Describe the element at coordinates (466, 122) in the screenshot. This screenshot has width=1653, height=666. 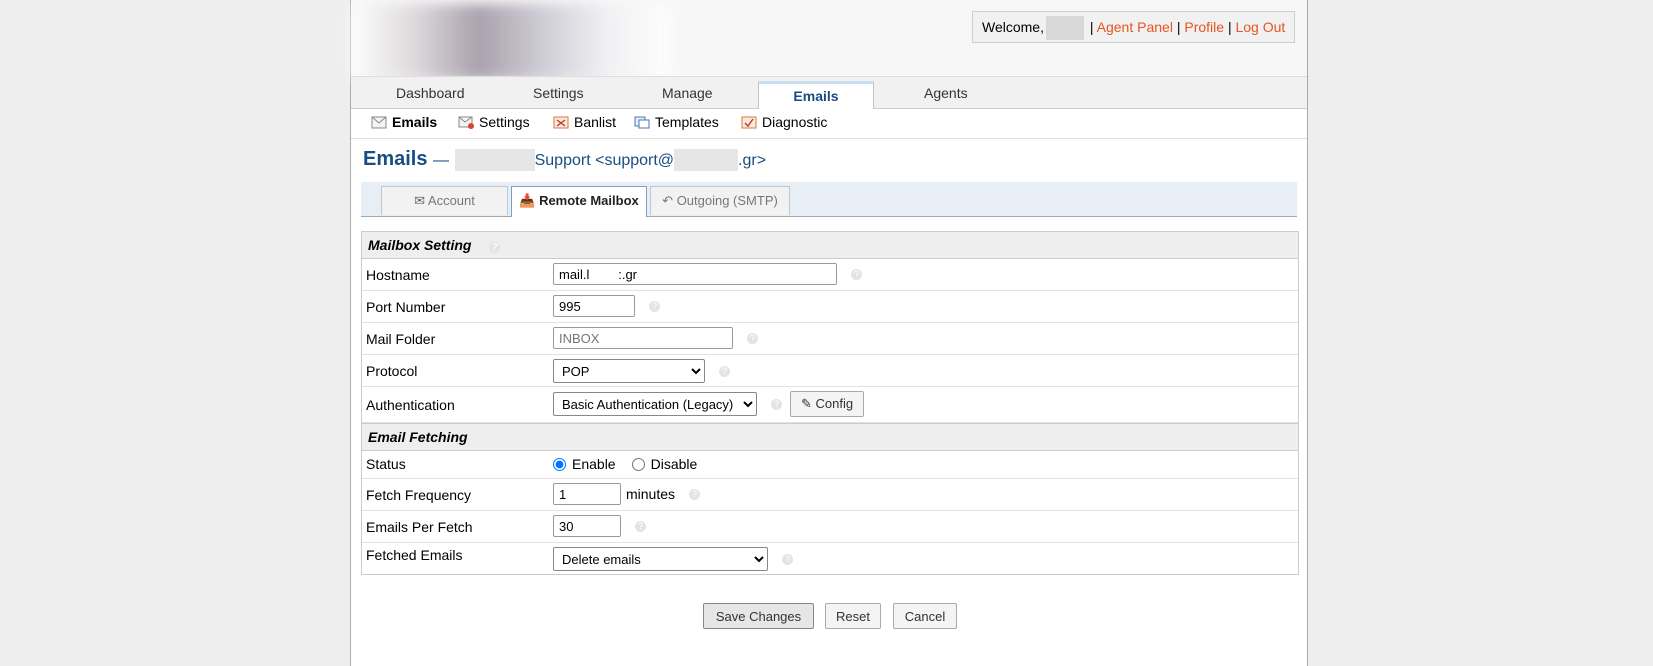
I see `email-settings-icon` at that location.